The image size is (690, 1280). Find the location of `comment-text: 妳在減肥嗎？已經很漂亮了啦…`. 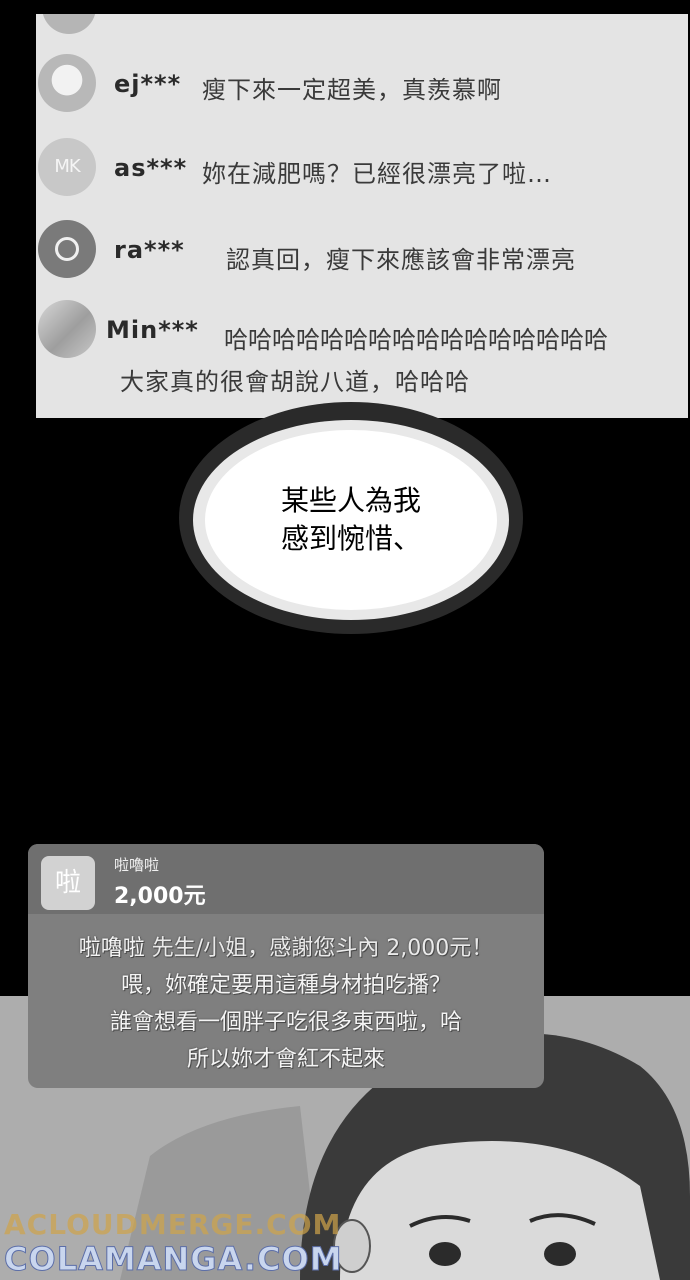

comment-text: 妳在減肥嗎？已經很漂亮了啦… is located at coordinates (377, 174).